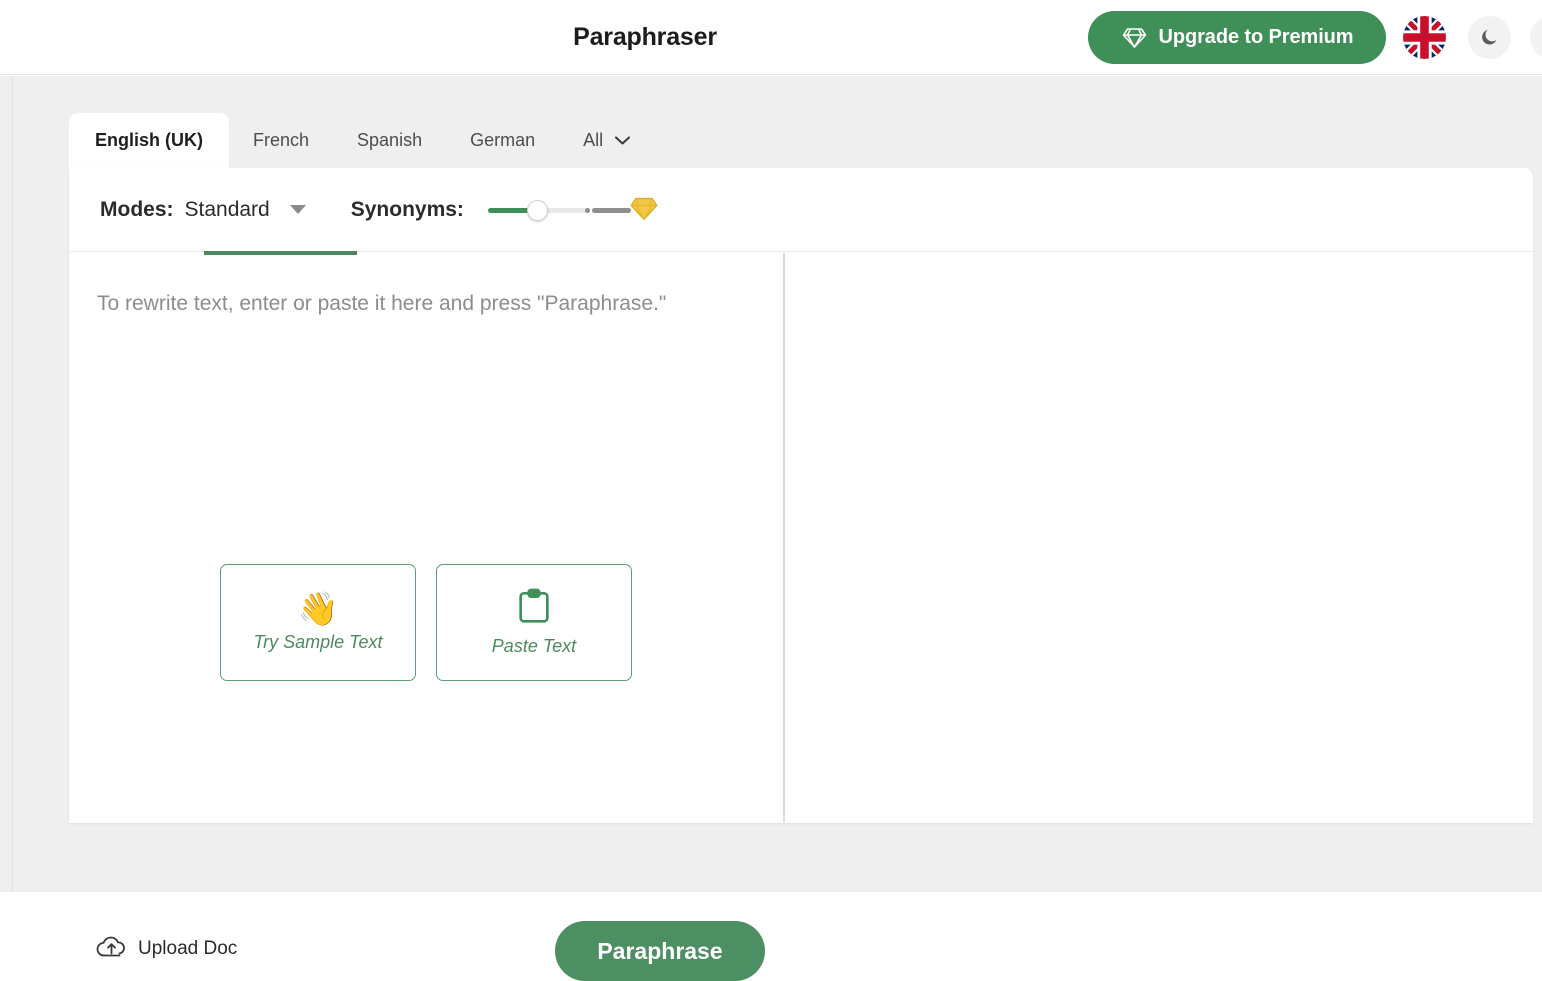  I want to click on chevron-down-icon, so click(622, 140).